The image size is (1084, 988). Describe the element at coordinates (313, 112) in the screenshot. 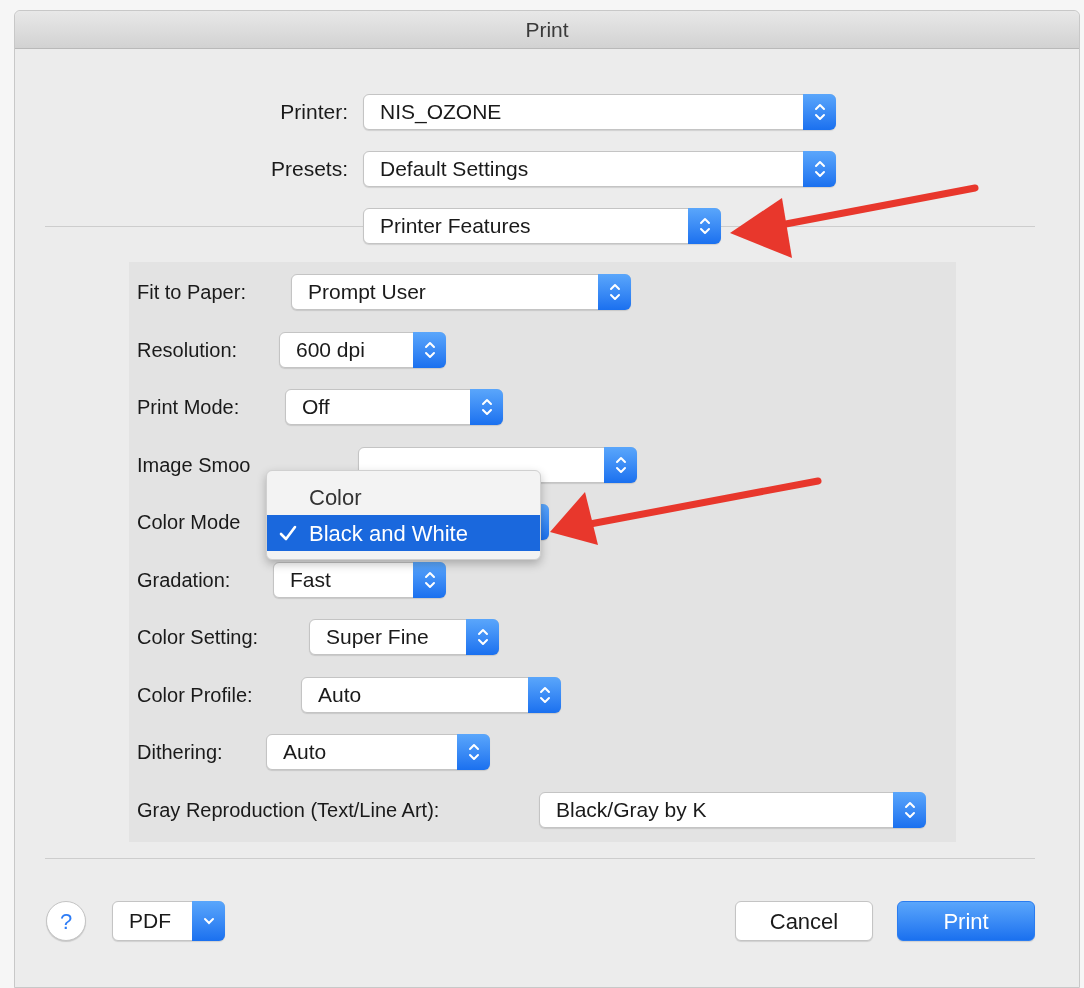

I see `field-label: Printer:` at that location.